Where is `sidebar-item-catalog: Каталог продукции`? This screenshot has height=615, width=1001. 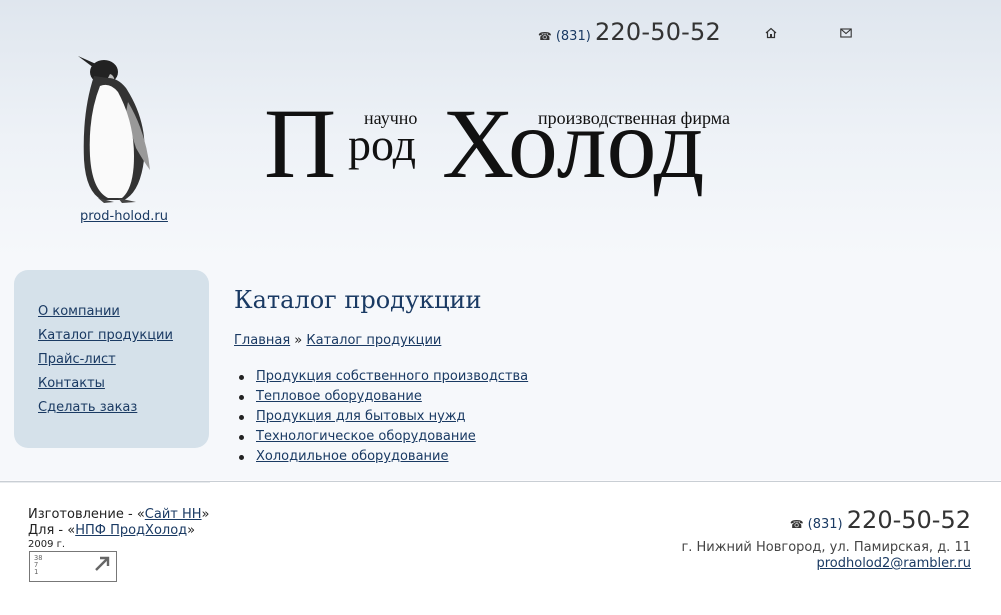
sidebar-item-catalog: Каталог продукции is located at coordinates (105, 335).